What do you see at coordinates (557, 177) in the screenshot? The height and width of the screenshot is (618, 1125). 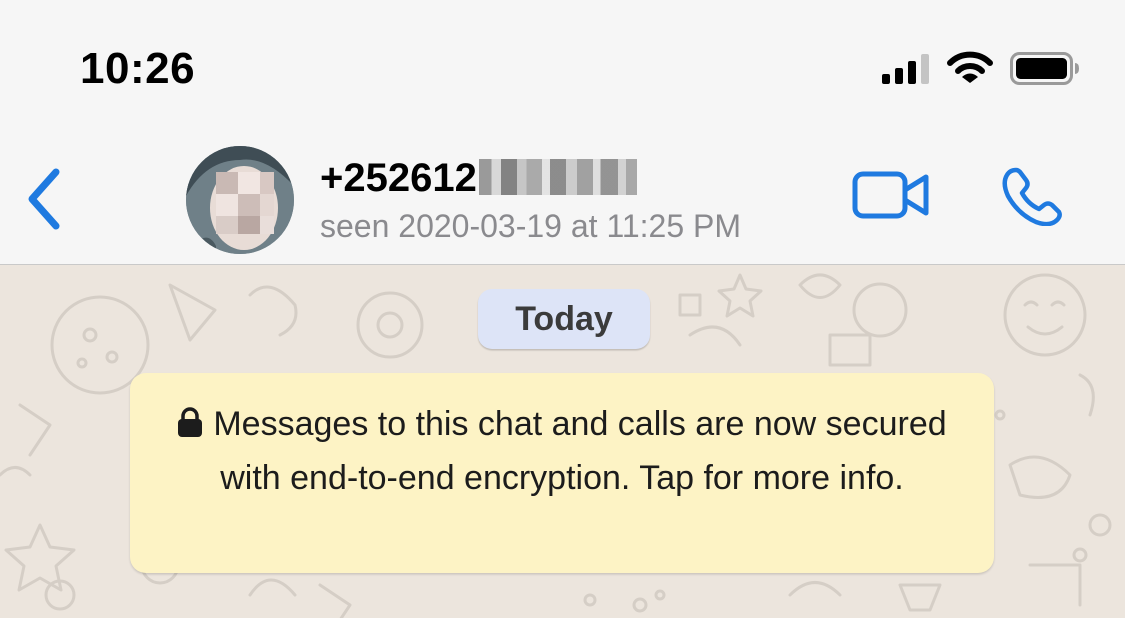 I see `redacted-digits` at bounding box center [557, 177].